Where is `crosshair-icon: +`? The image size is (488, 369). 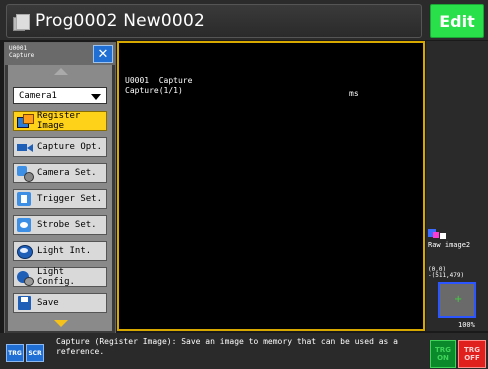
crosshair-icon: + is located at coordinates (458, 299).